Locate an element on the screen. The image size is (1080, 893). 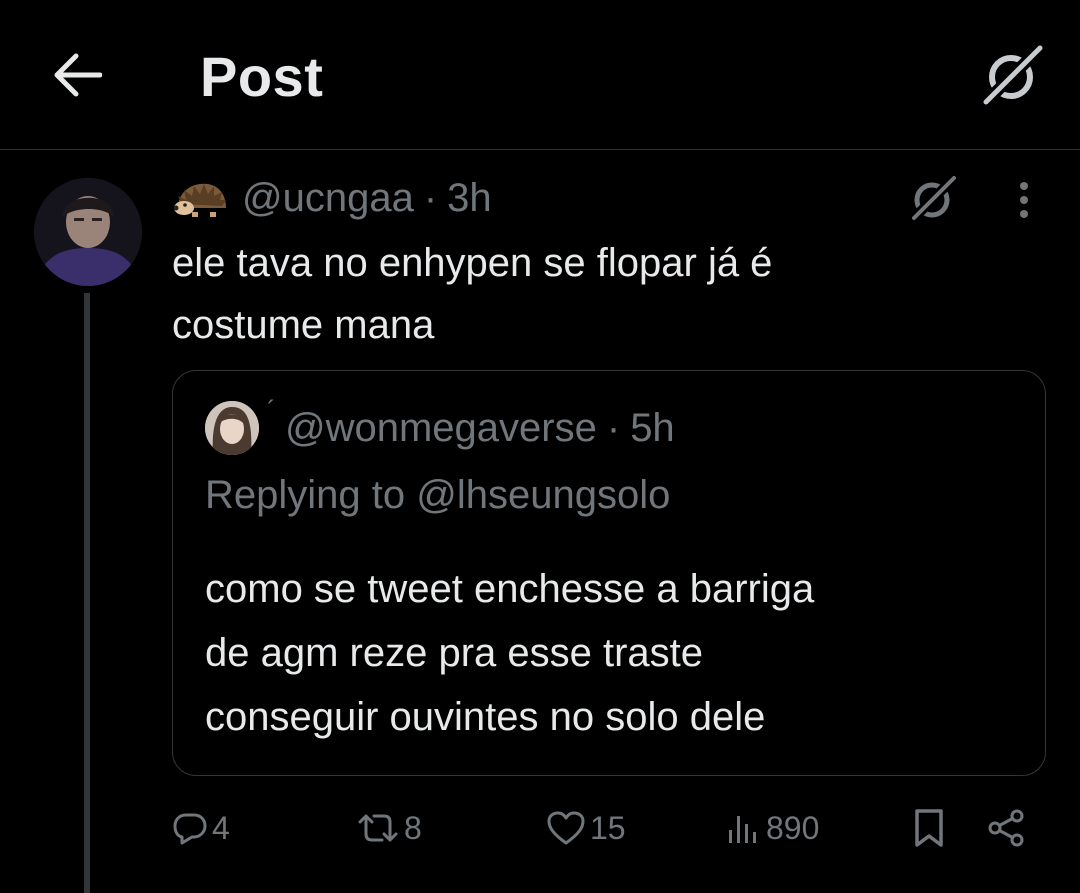
reply-button: 4 is located at coordinates (201, 828).